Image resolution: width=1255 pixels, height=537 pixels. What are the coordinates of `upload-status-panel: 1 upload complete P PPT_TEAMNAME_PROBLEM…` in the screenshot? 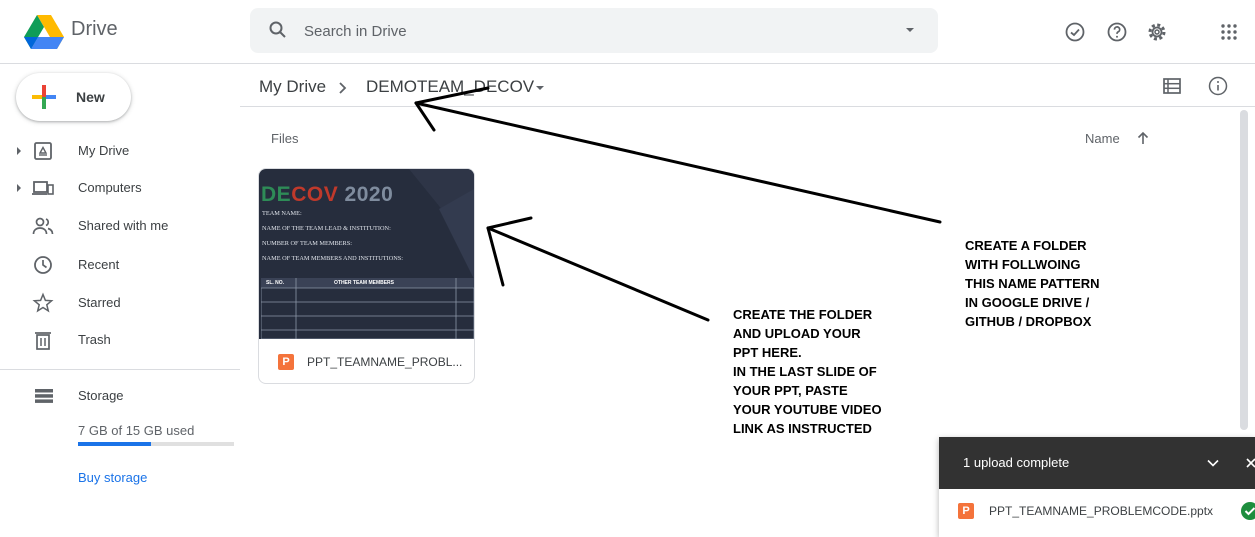 It's located at (1097, 487).